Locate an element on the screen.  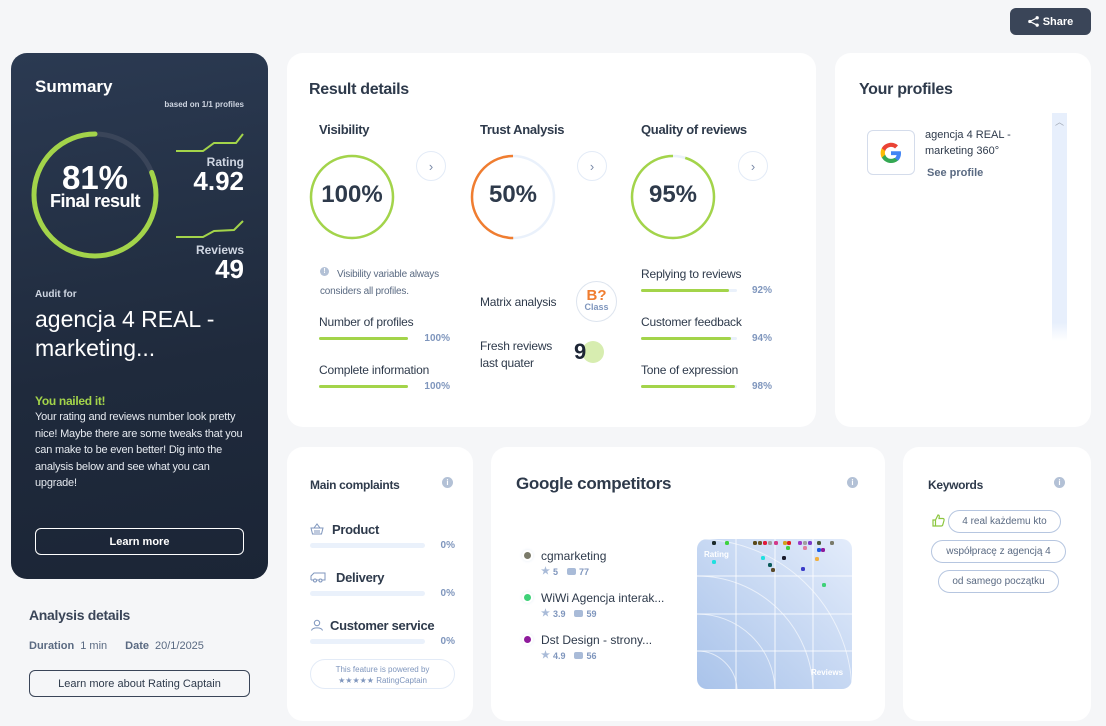
learn-more-rating-captain-button: Learn more about Rating Captain is located at coordinates (139, 683).